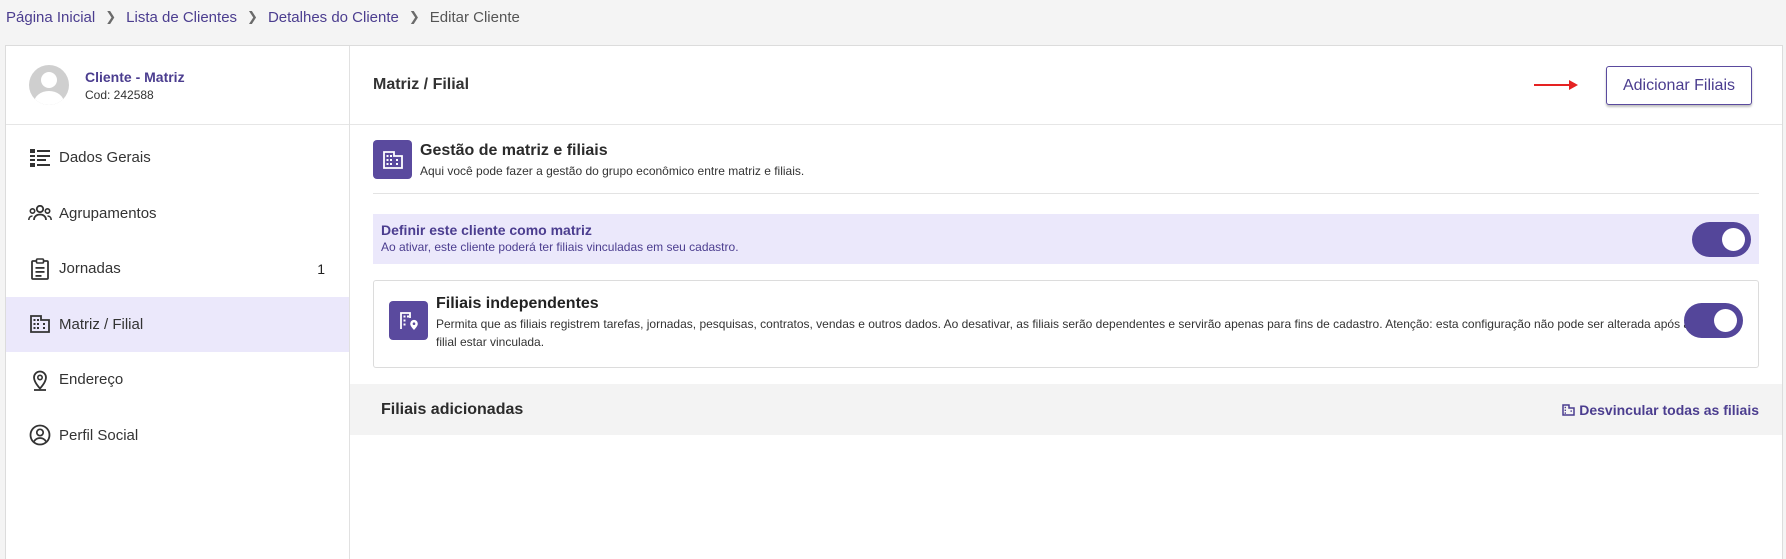  Describe the element at coordinates (40, 269) in the screenshot. I see `clipboard-icon` at that location.